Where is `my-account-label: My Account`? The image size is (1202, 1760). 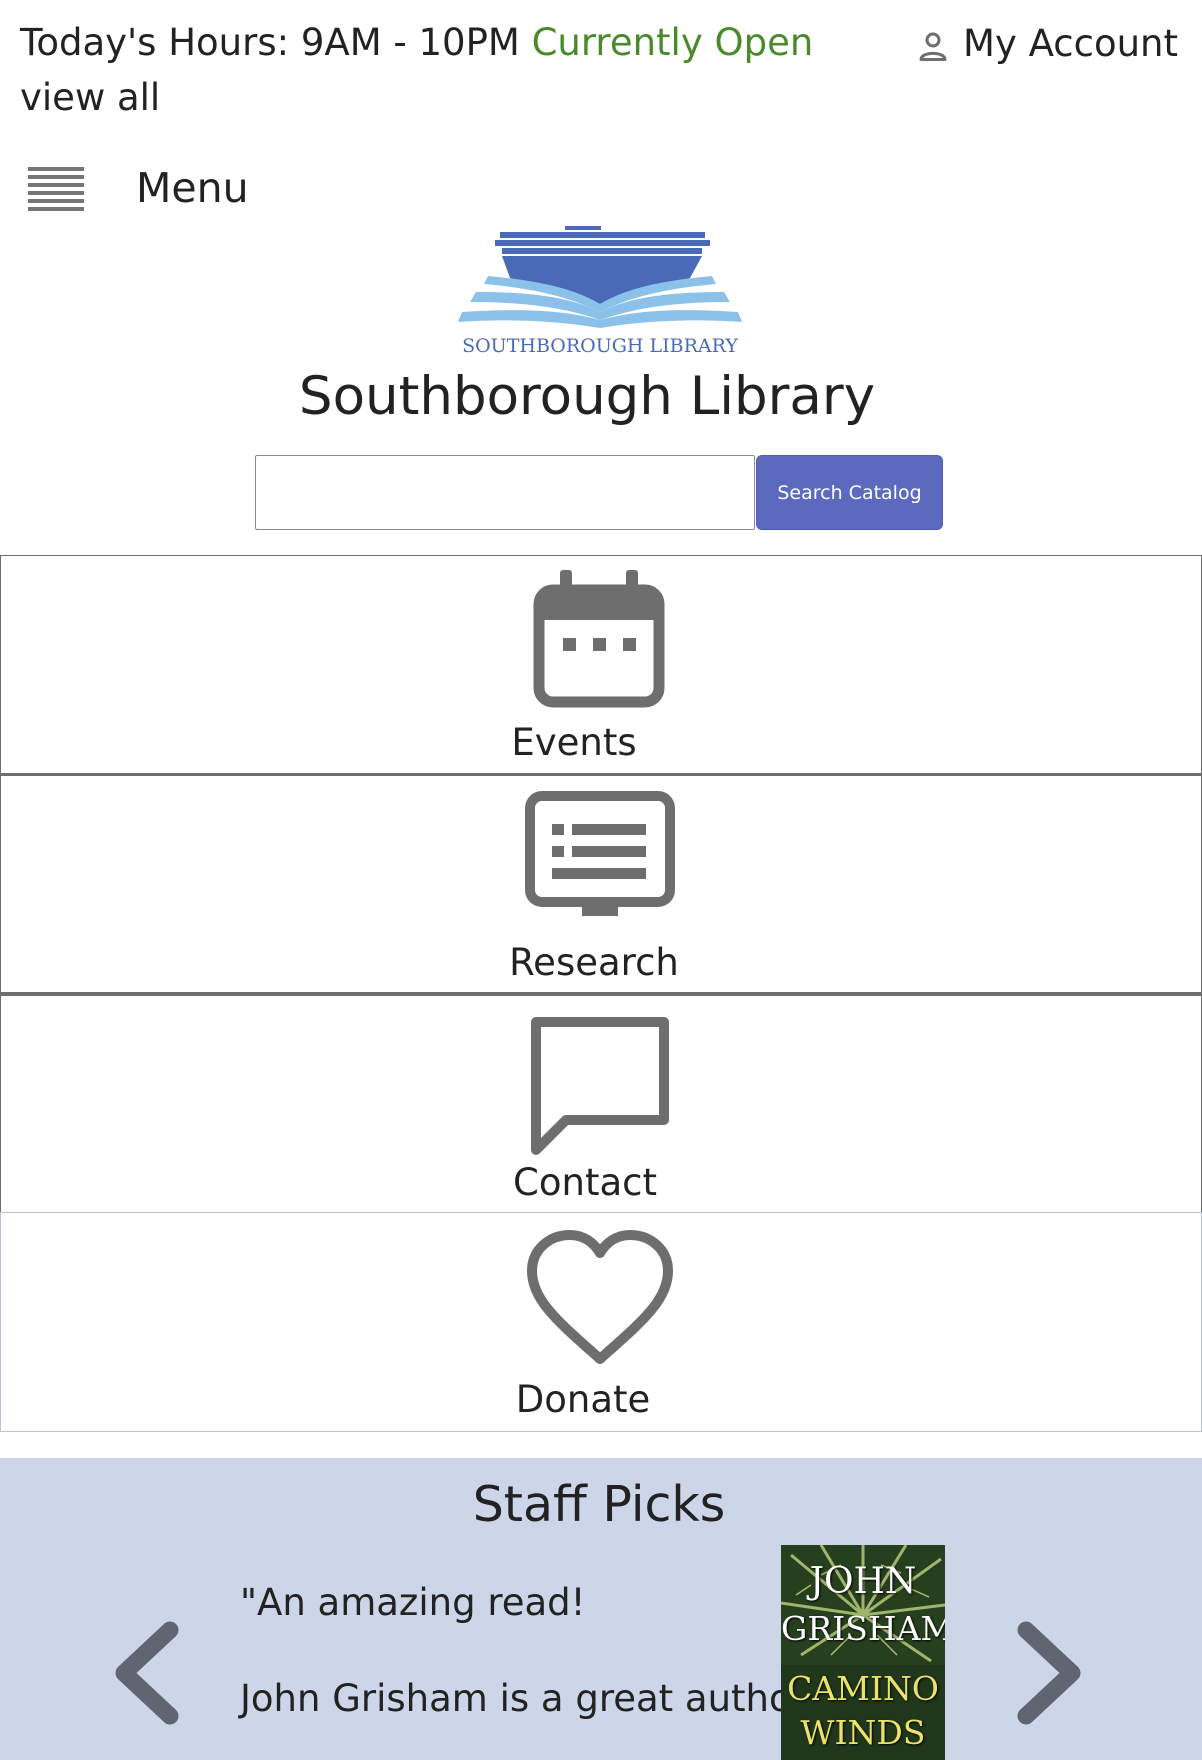 my-account-label: My Account is located at coordinates (1070, 43).